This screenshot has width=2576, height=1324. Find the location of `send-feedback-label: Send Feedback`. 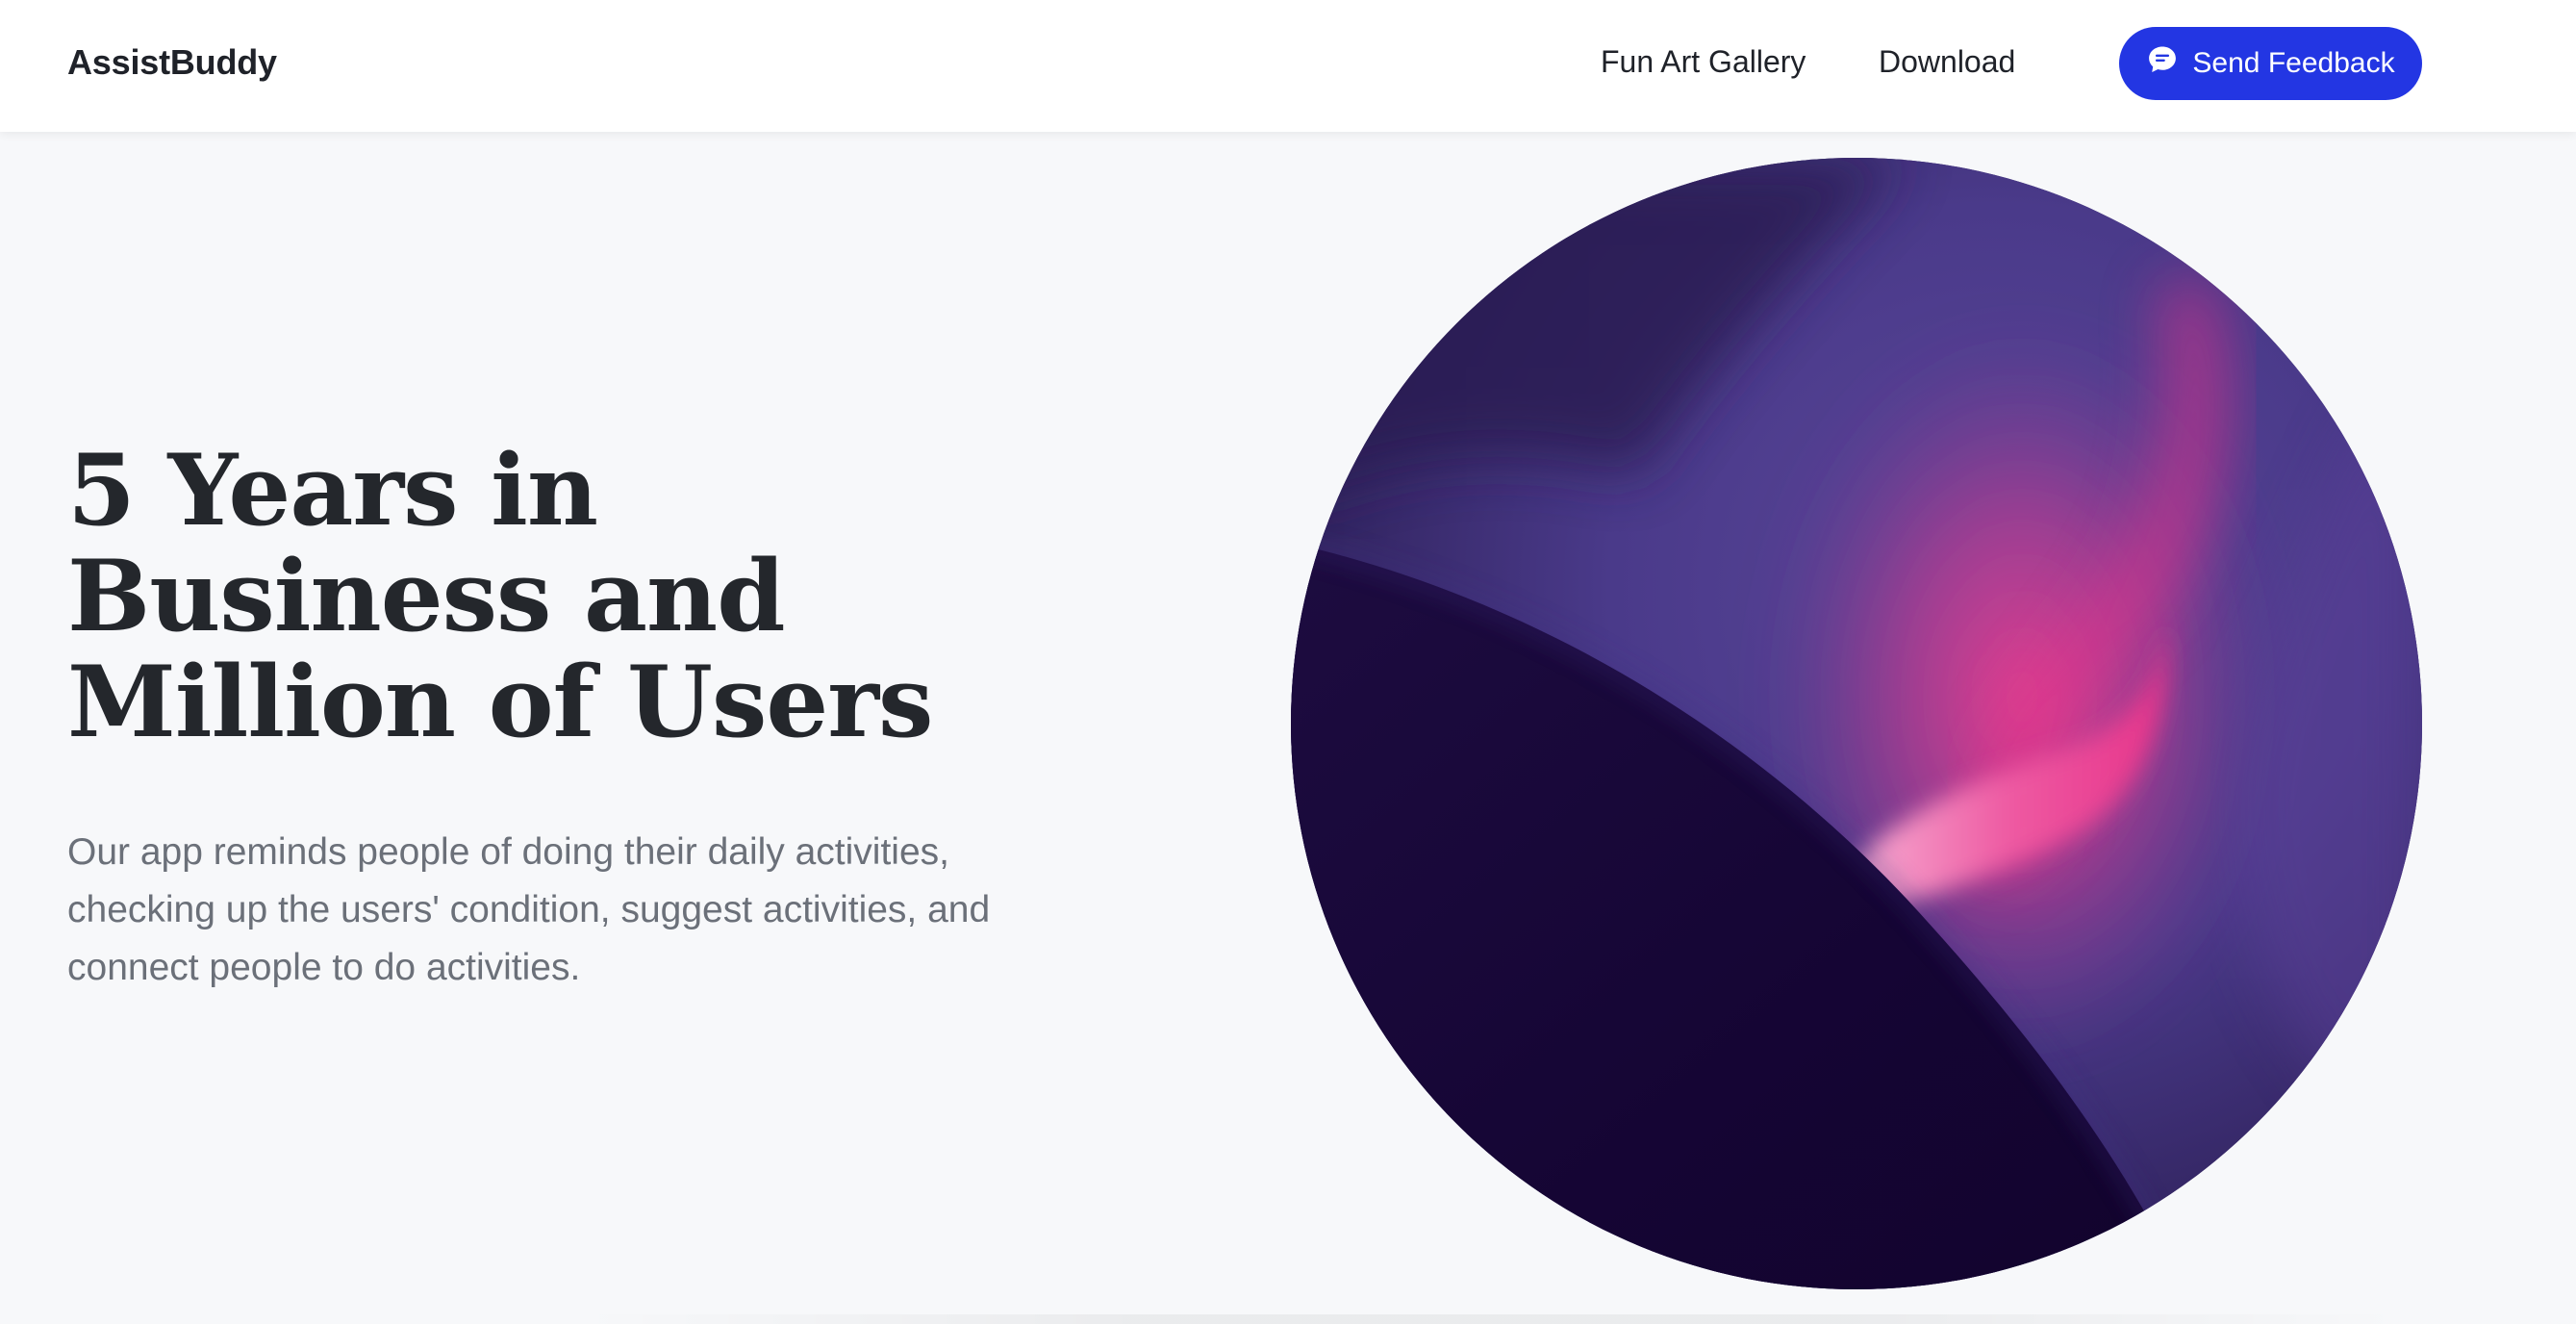

send-feedback-label: Send Feedback is located at coordinates (2294, 63).